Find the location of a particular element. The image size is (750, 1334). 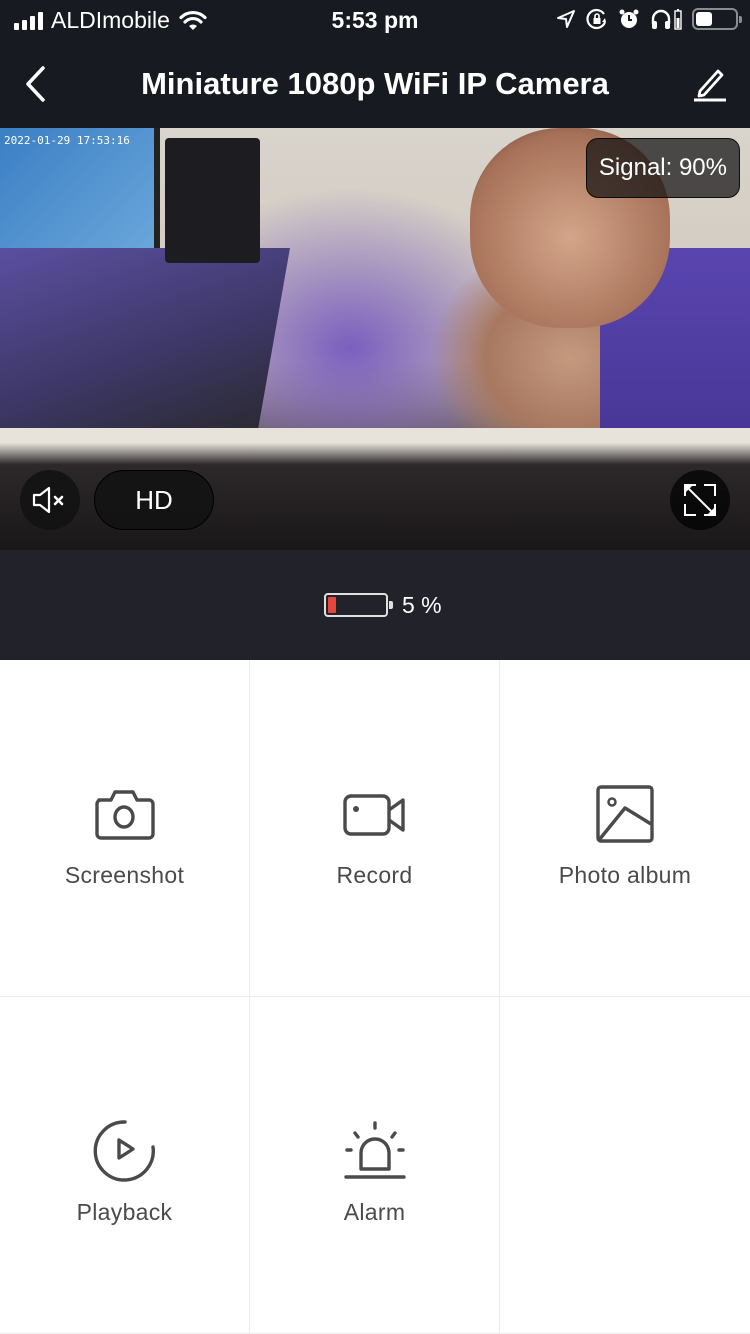

screenshot-button: Screenshot is located at coordinates (125, 828).